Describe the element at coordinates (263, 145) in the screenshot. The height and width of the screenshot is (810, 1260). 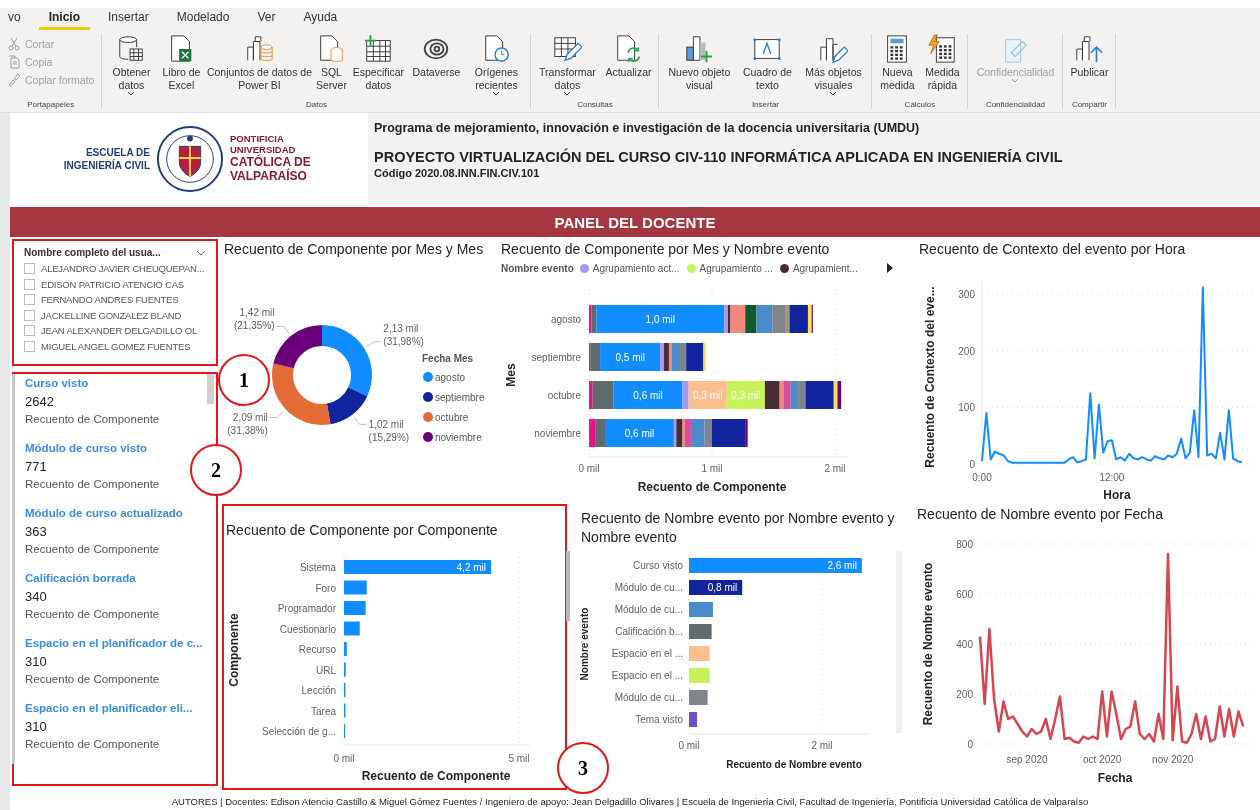
I see `logo-text: PONTIFICIA UNIVERSIDAD` at that location.